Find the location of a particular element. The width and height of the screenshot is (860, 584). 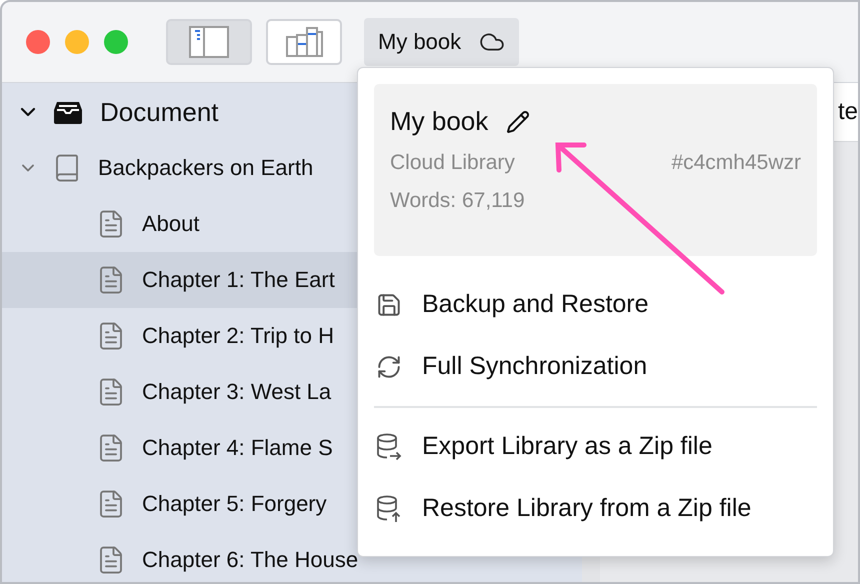

library-id: #c4cmh45wzr is located at coordinates (736, 163).